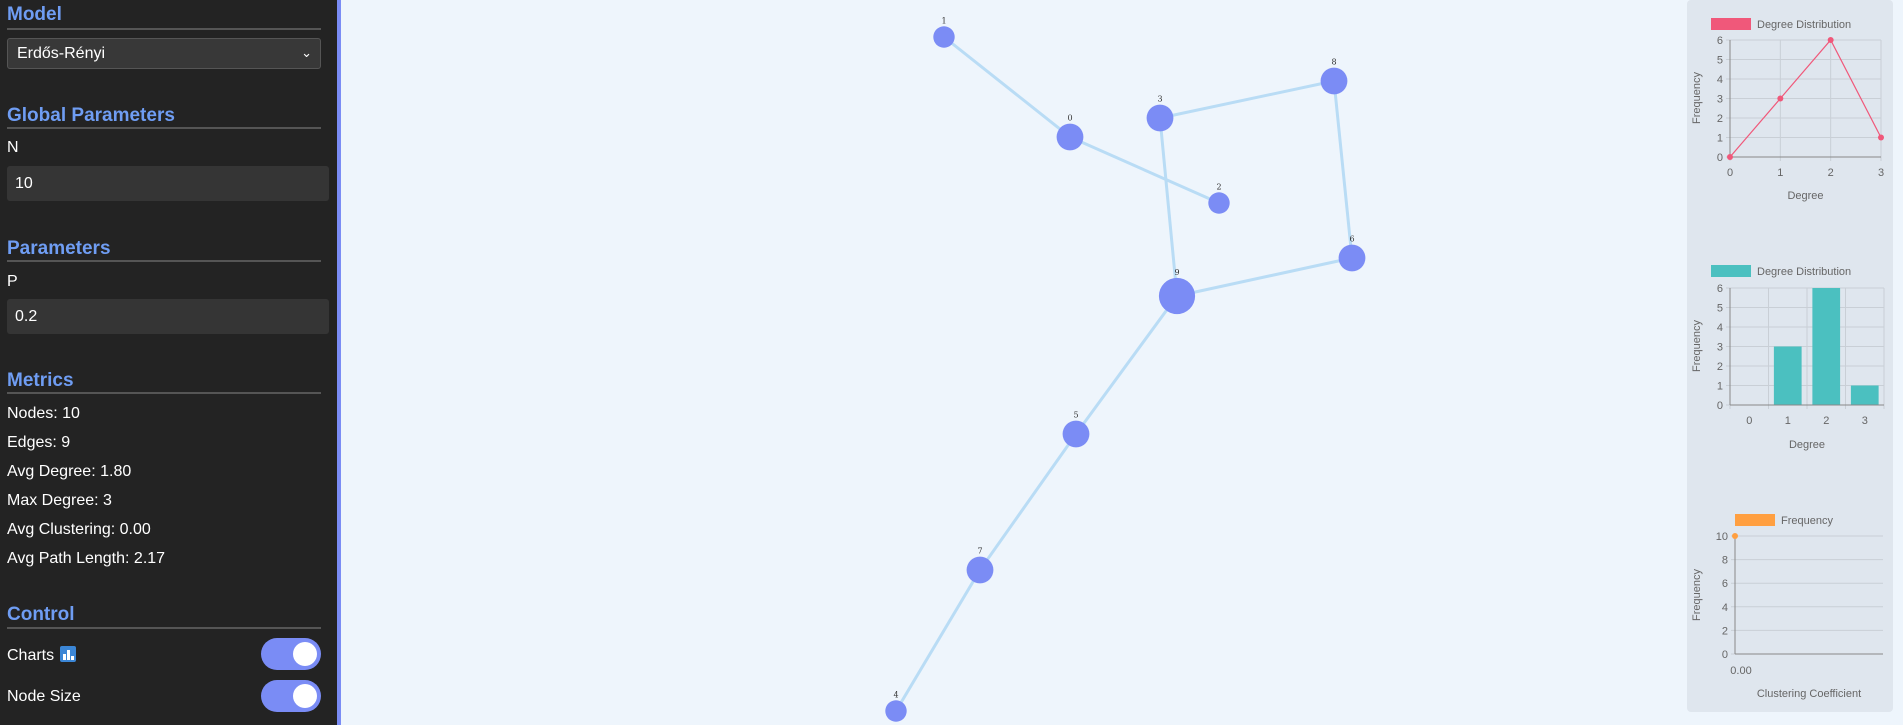 This screenshot has height=725, width=1903. What do you see at coordinates (979, 551) in the screenshot?
I see `node-label: 7` at bounding box center [979, 551].